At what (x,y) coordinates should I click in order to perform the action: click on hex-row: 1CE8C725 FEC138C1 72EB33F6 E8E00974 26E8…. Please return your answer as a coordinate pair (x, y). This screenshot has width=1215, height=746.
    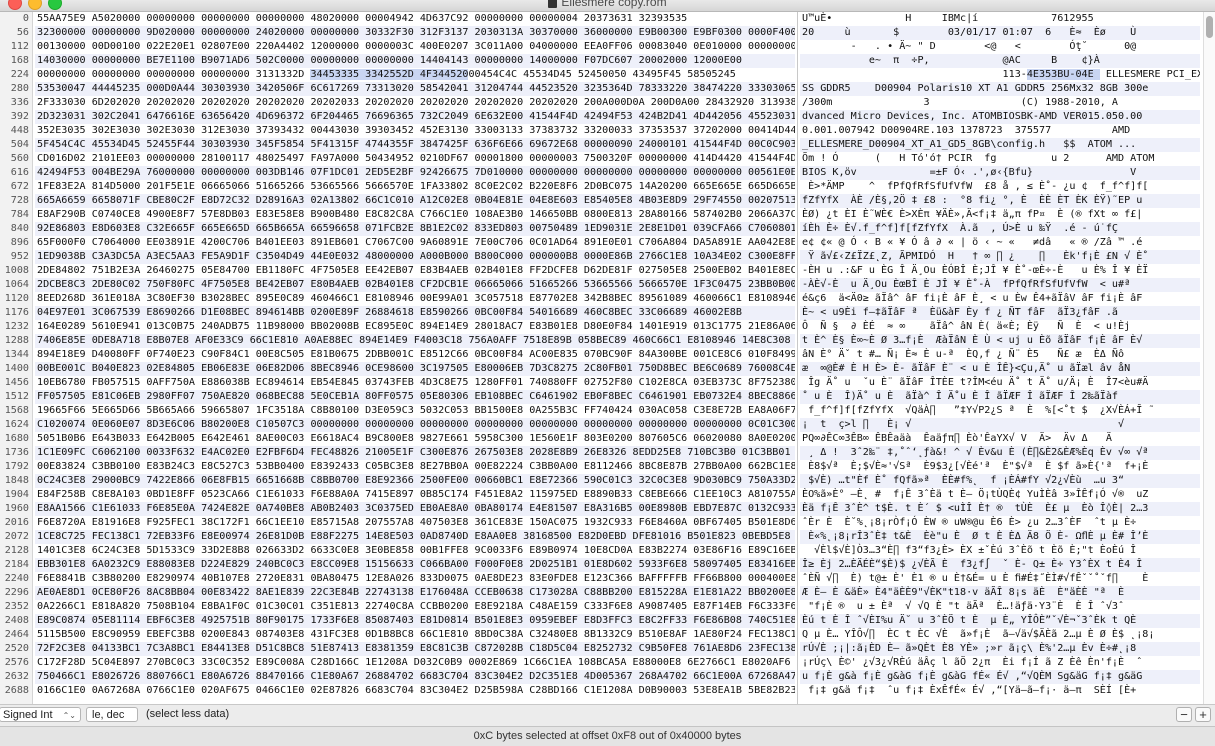
    Looking at the image, I should click on (415, 537).